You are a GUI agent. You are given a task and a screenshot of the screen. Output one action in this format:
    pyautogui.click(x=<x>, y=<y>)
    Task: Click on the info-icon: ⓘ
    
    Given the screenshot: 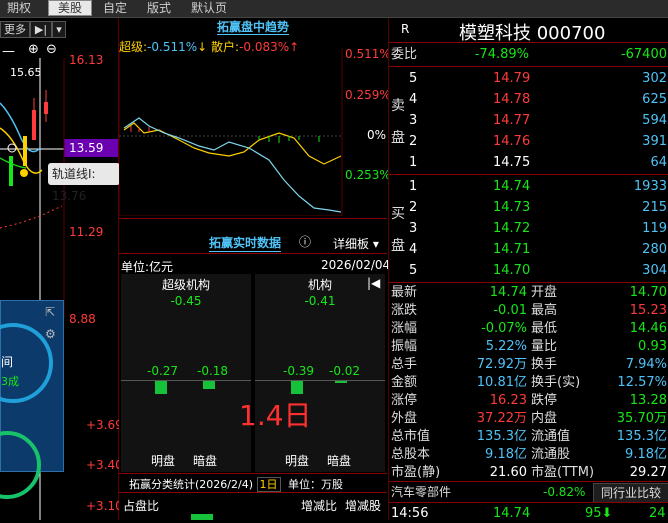 What is the action you would take?
    pyautogui.click(x=305, y=241)
    